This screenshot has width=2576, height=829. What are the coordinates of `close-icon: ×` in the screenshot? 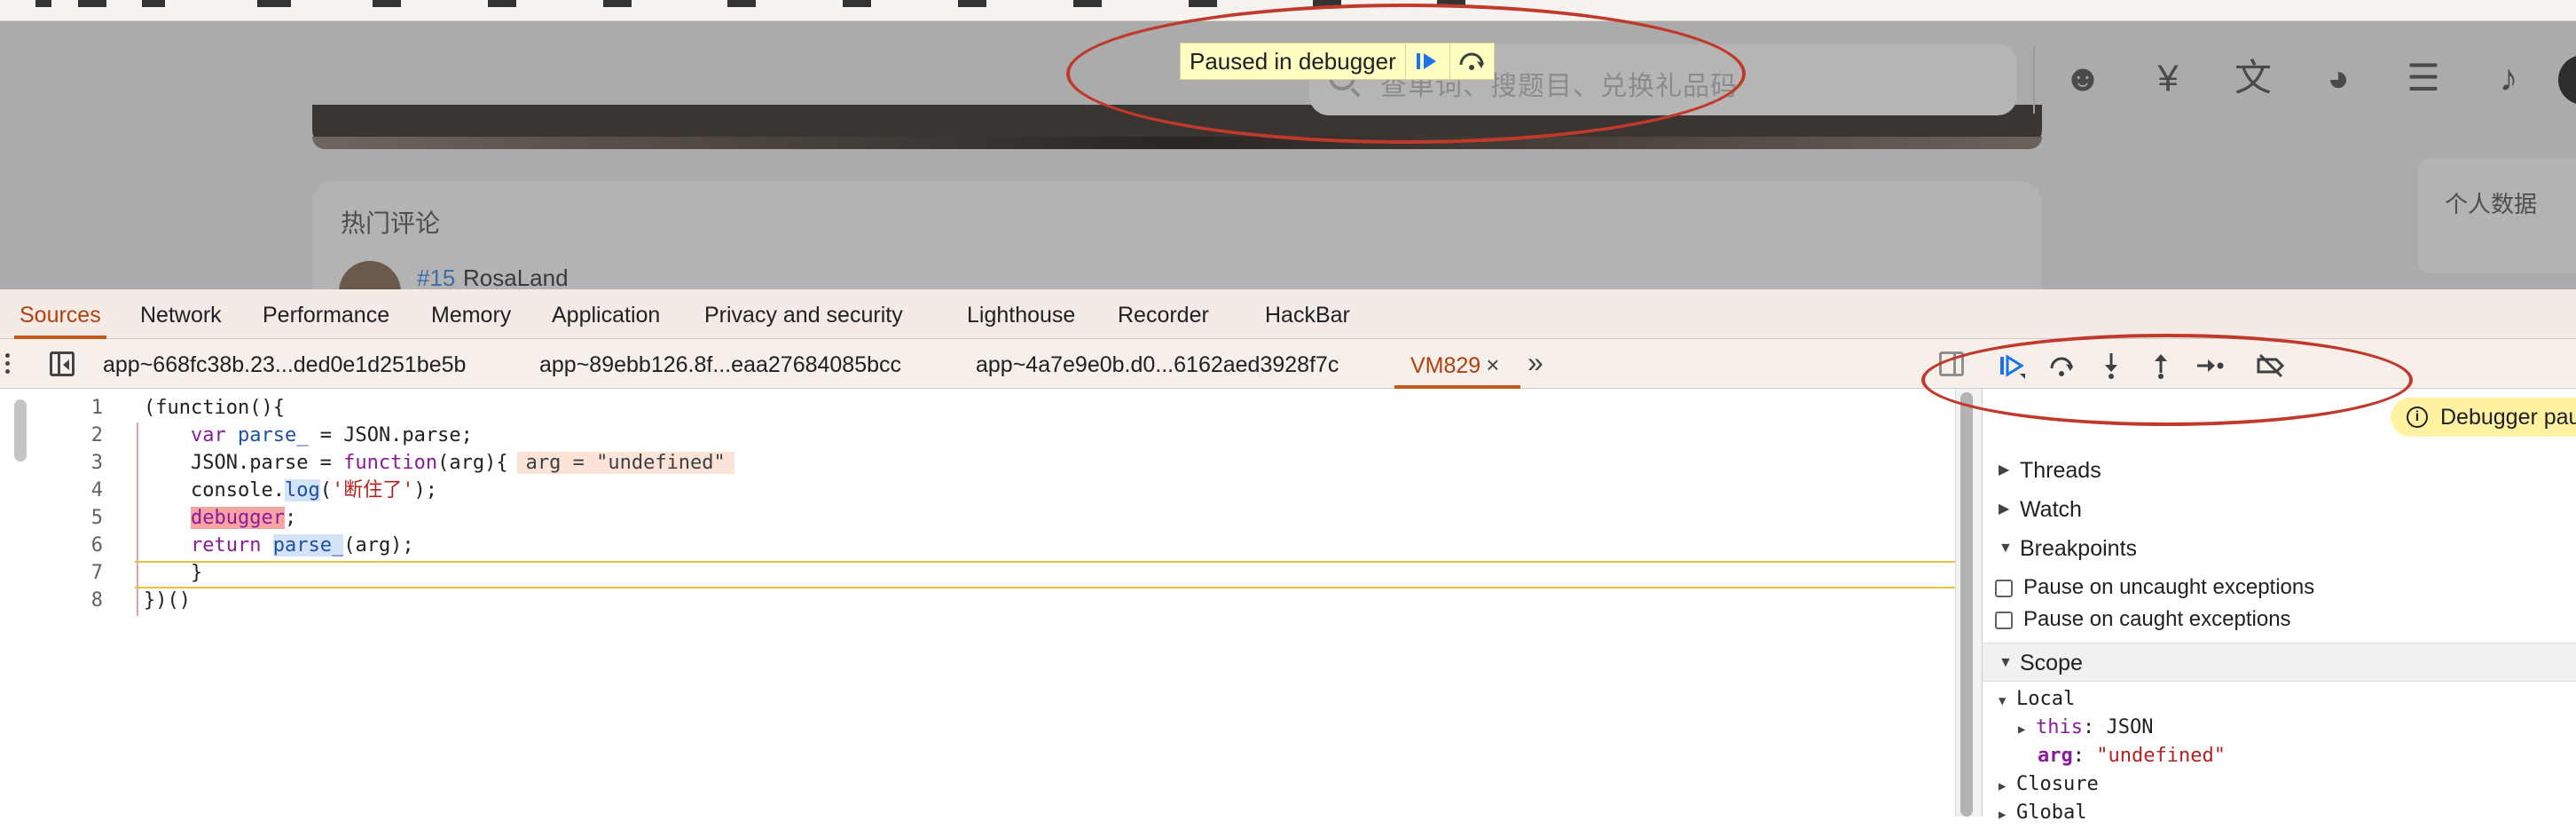 It's located at (1492, 364).